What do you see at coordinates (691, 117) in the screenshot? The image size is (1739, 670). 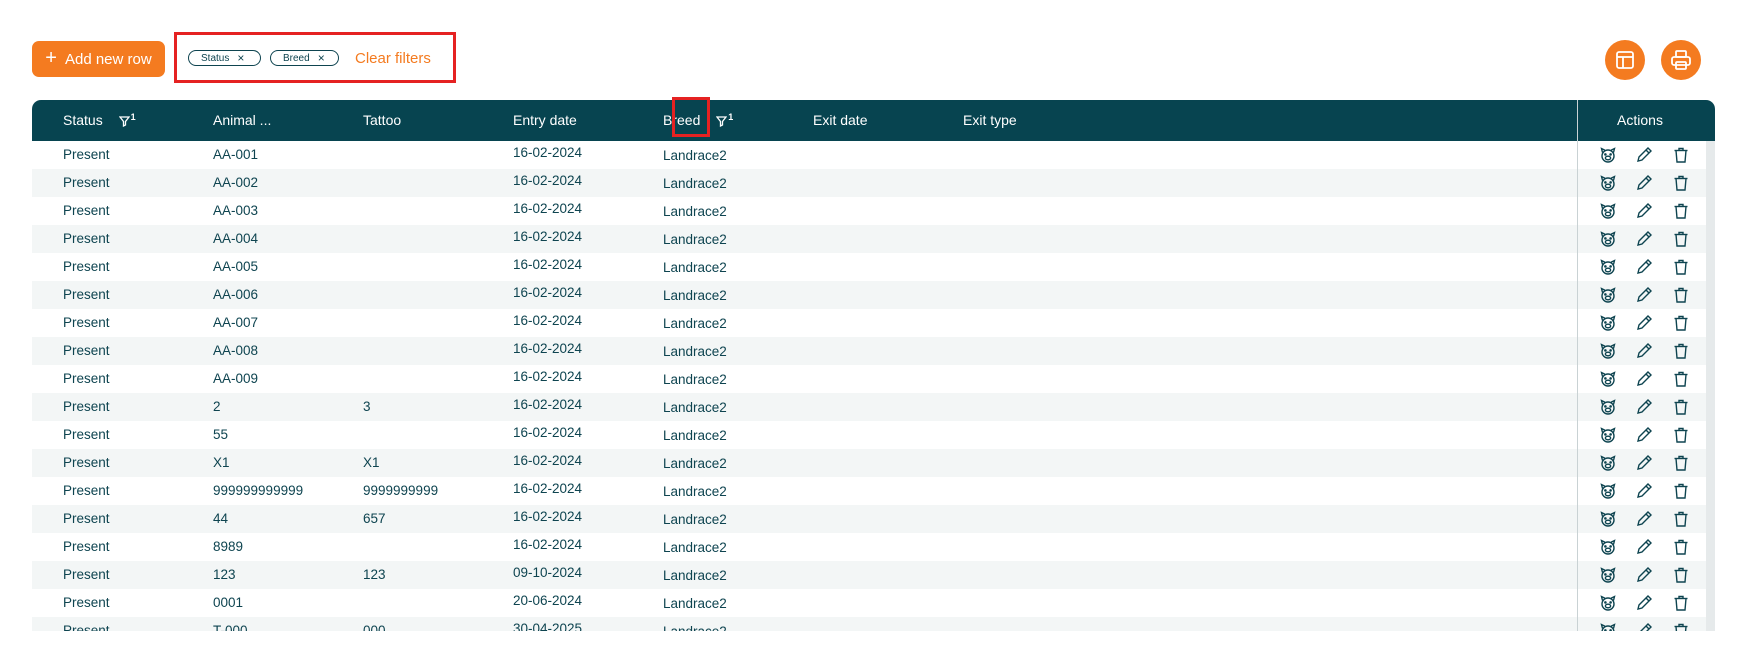 I see `breed-filter-highlight` at bounding box center [691, 117].